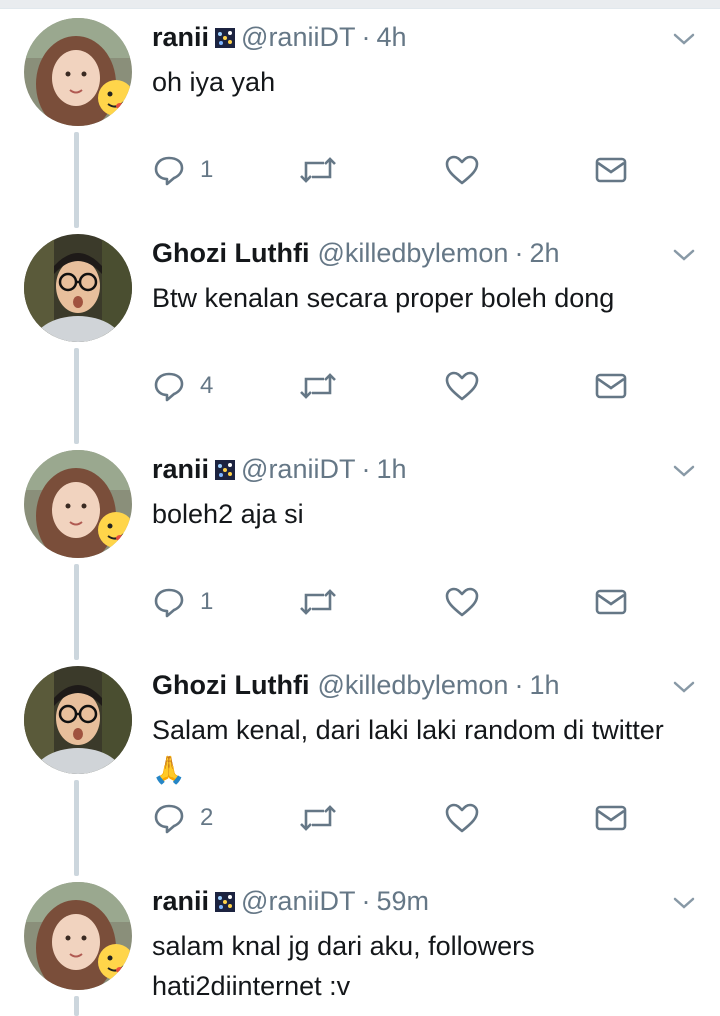 This screenshot has width=720, height=1016. I want to click on tweet-header: Ghozi Luthfi @killedbylemon · 2h, so click(356, 253).